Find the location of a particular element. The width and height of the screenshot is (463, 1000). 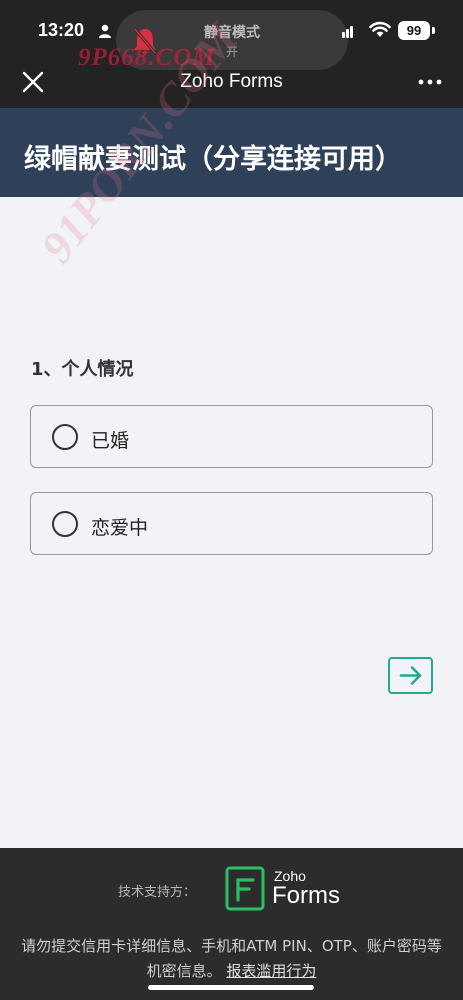

option-dating: 恋爱中 is located at coordinates (231, 523).